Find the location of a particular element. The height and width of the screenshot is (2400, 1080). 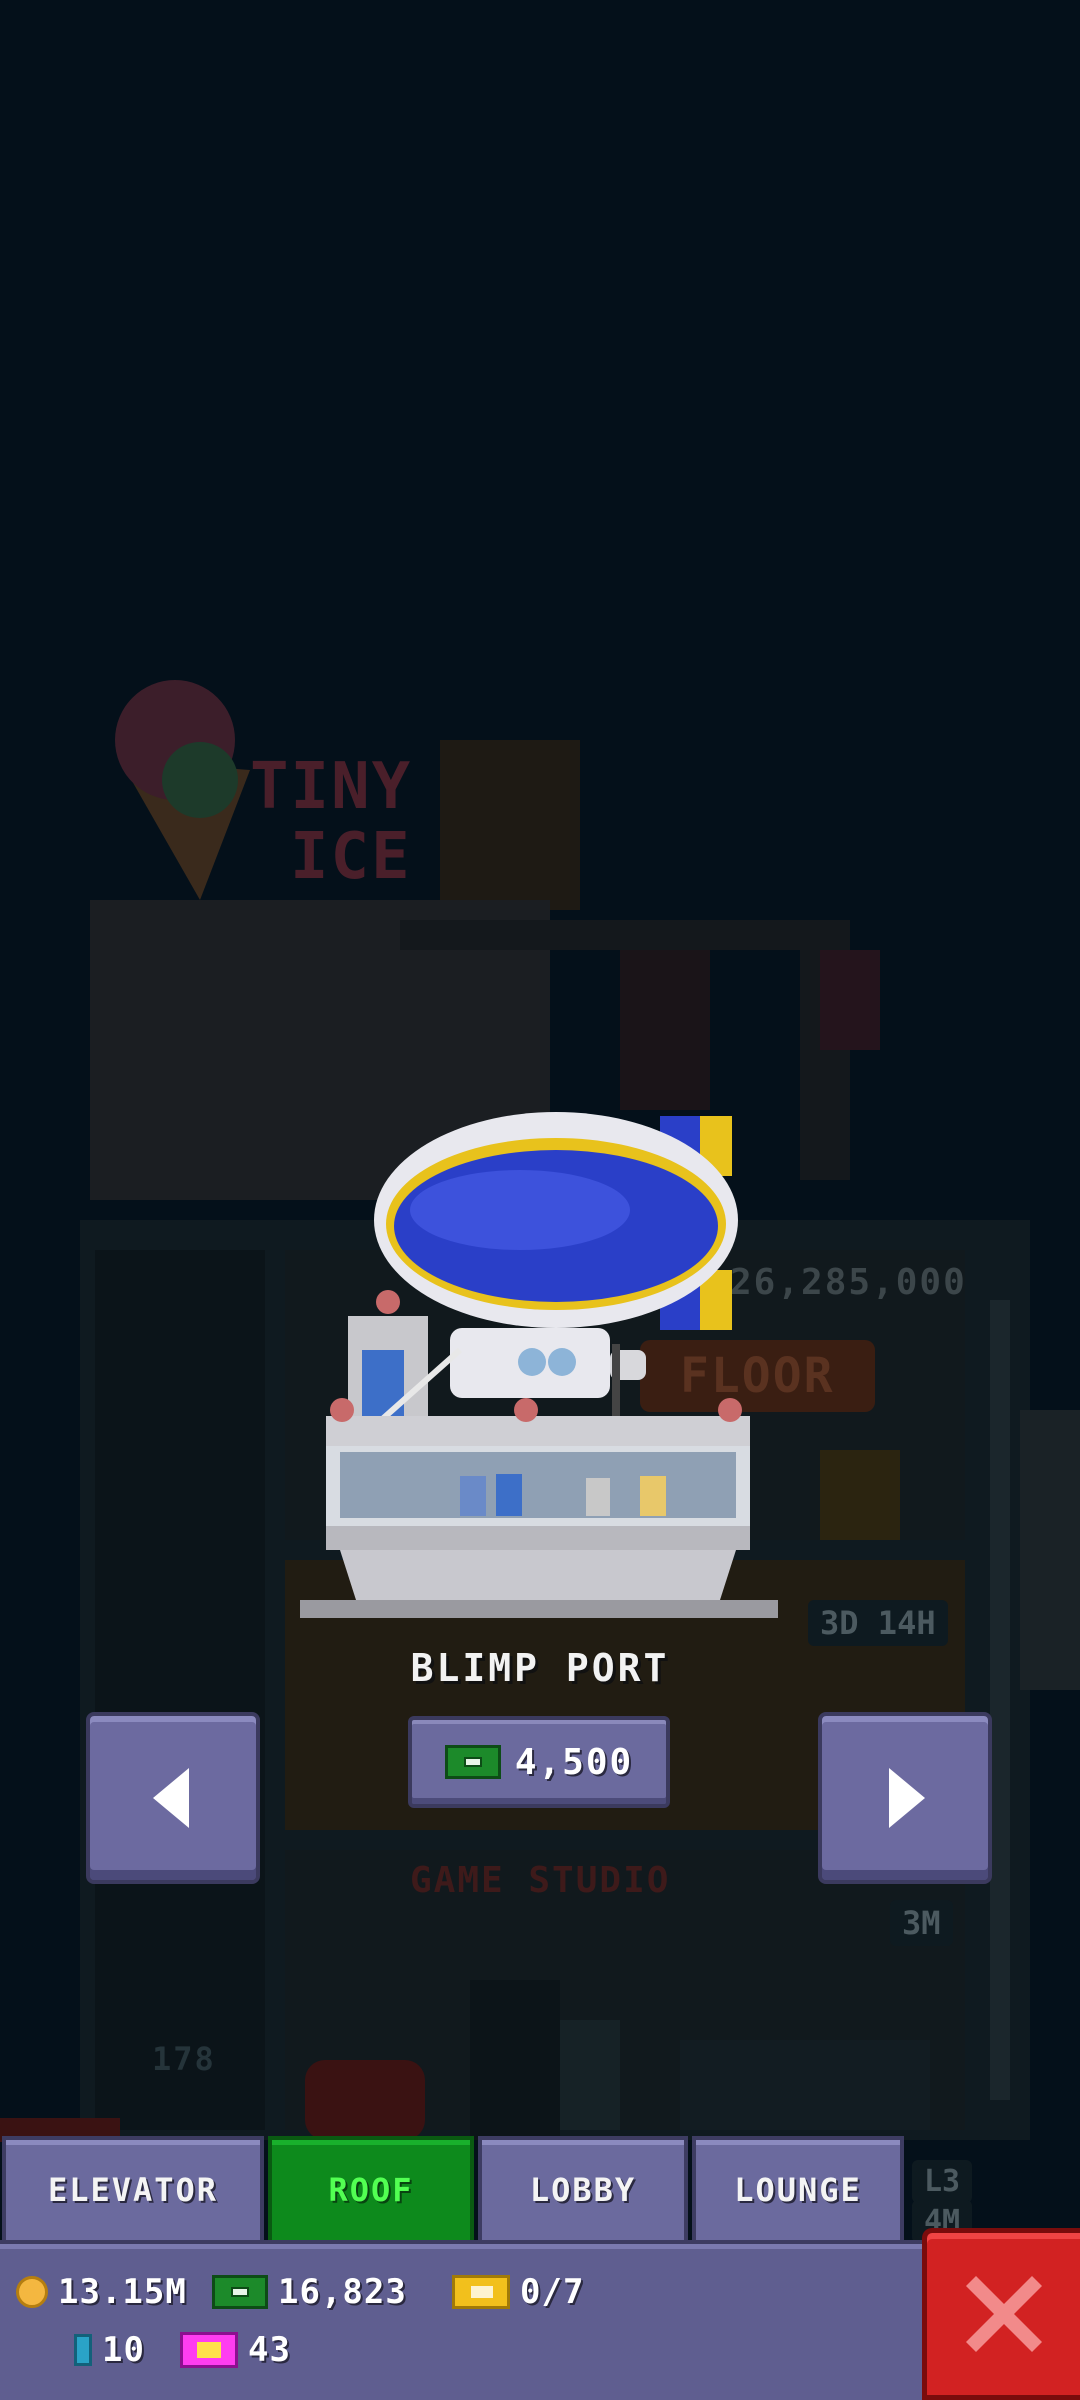

buy-button: 4,500 is located at coordinates (539, 1762).